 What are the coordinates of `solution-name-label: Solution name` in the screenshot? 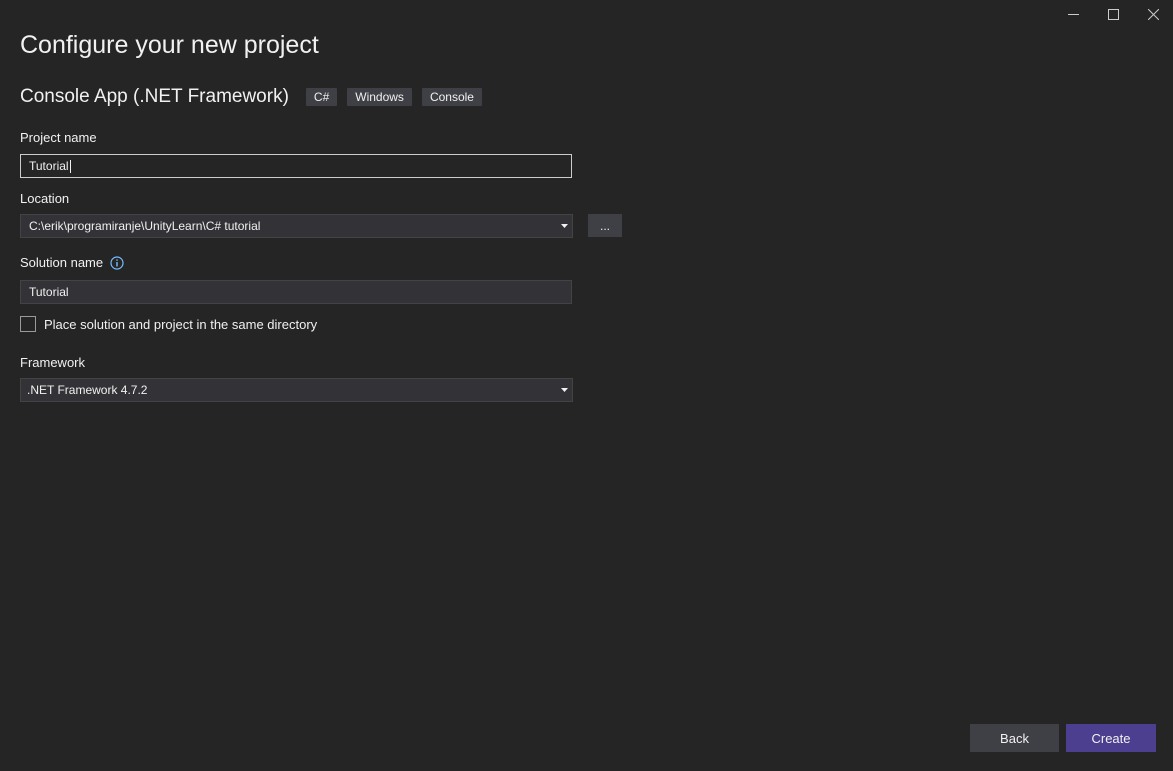 It's located at (72, 262).